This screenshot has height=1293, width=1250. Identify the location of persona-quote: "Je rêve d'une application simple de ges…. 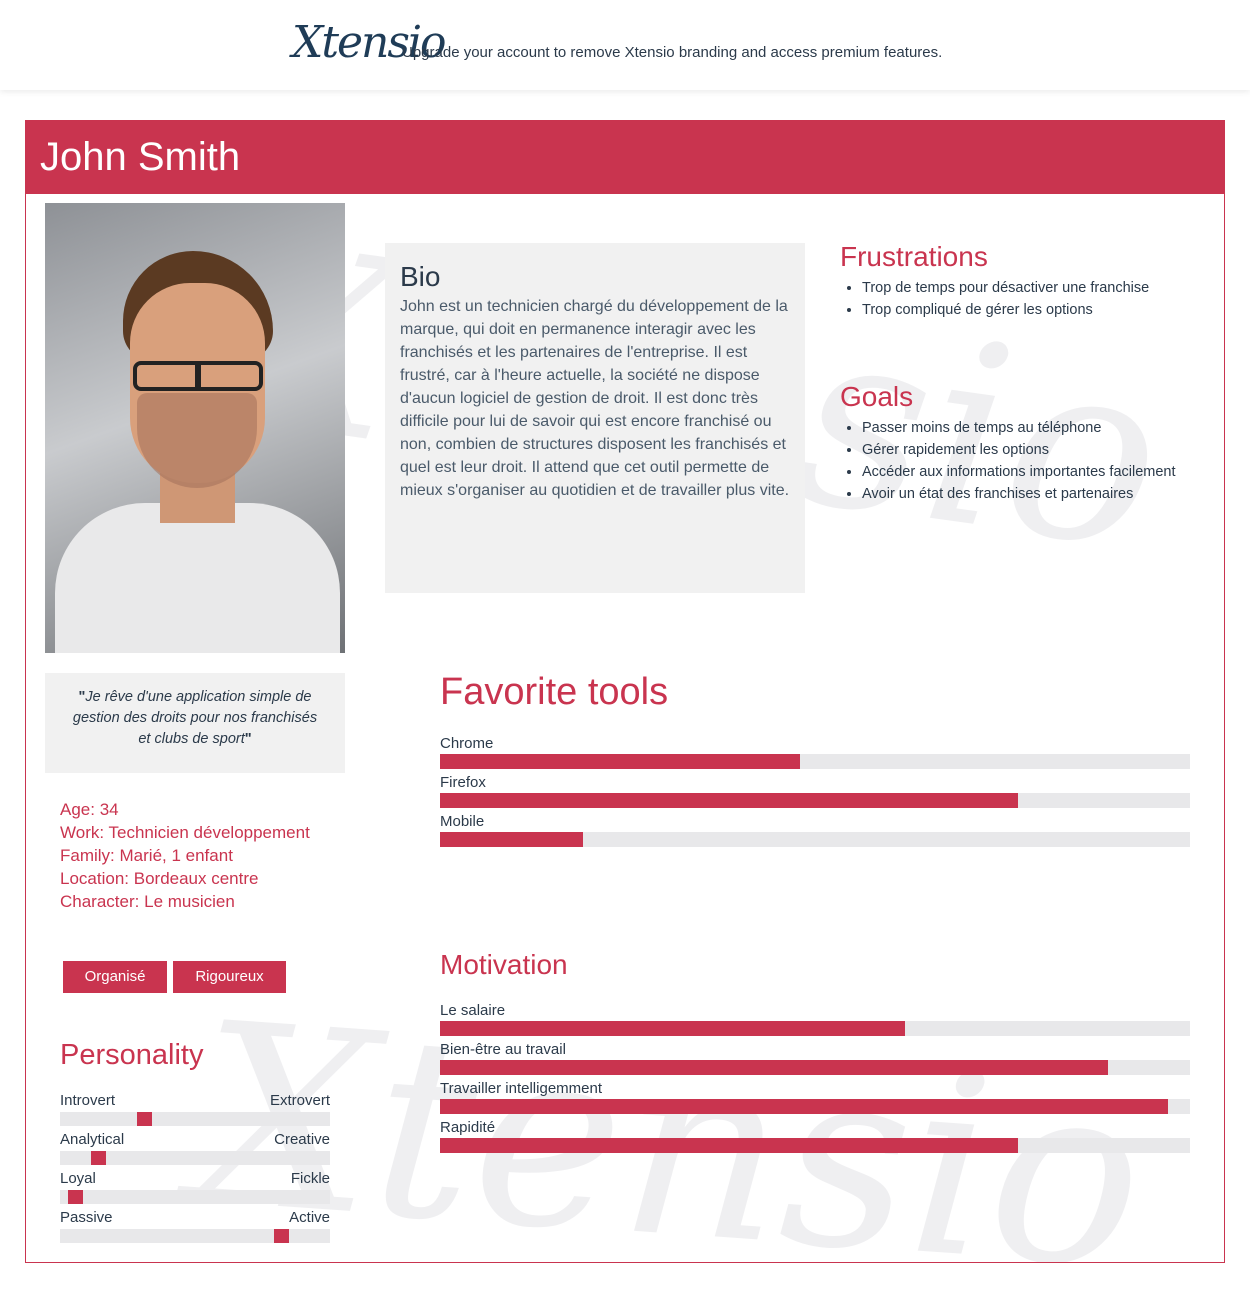
(195, 723).